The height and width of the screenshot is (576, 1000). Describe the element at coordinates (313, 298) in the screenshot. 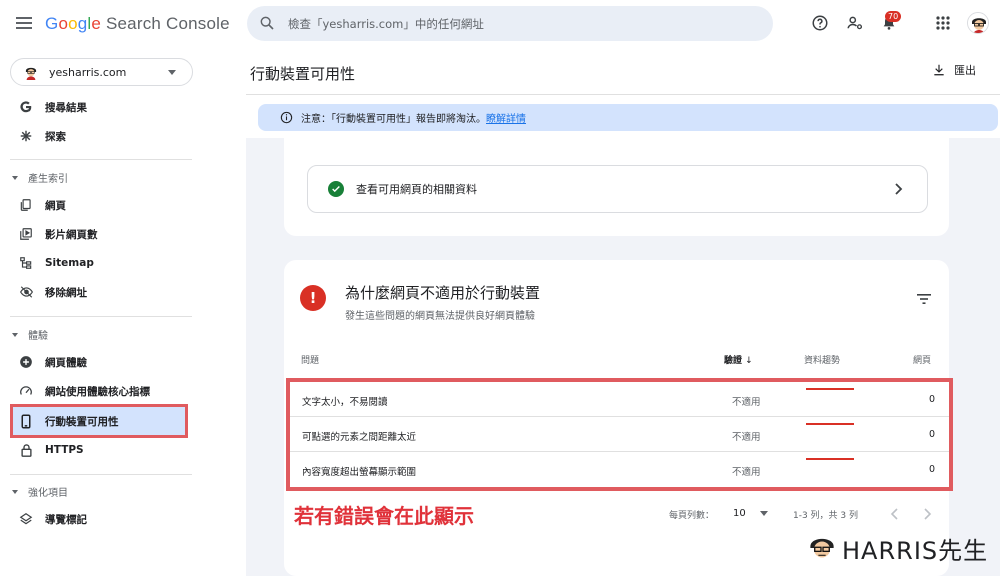

I see `error-icon: !` at that location.